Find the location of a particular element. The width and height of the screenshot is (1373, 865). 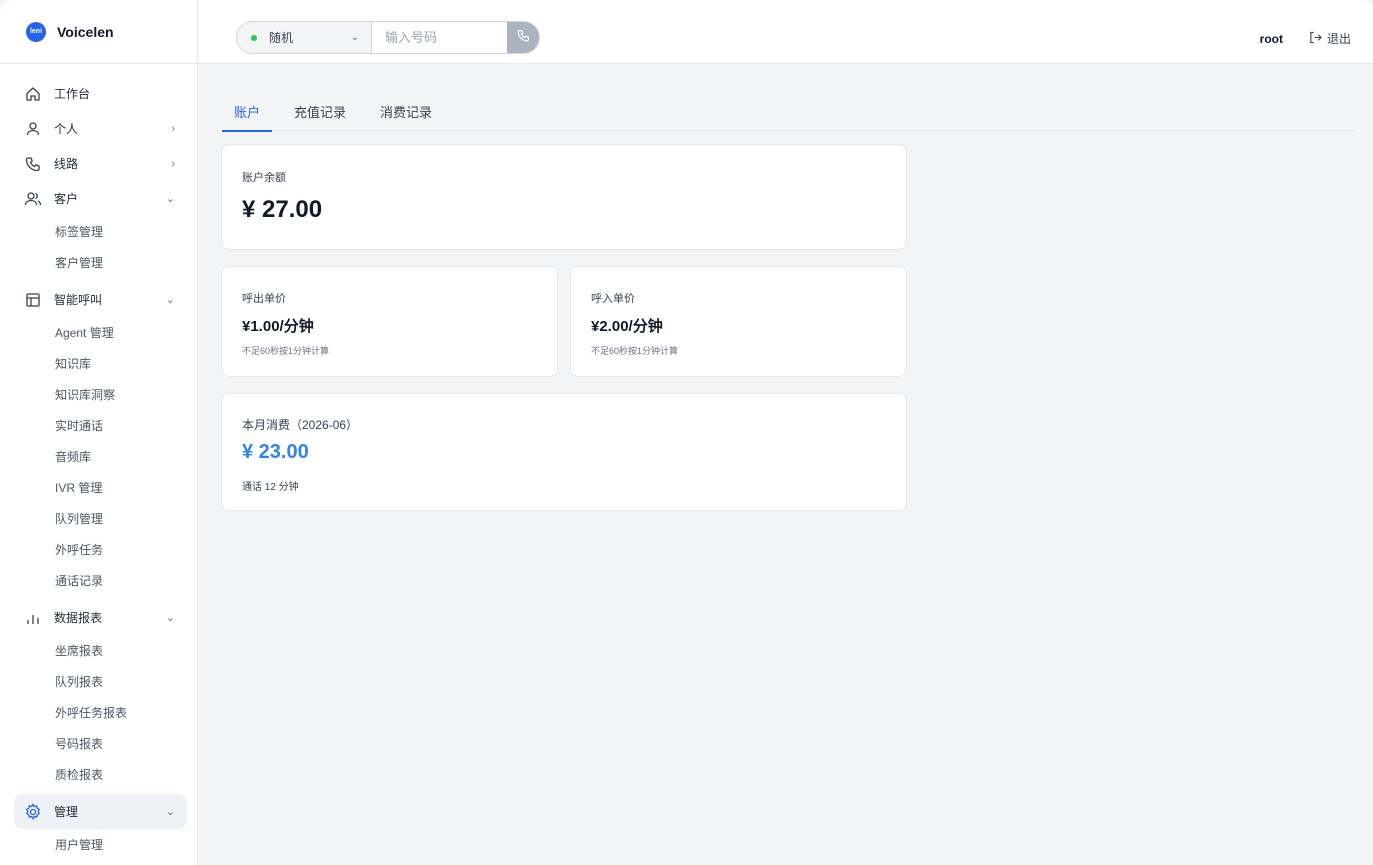

inbound-price-value: ¥2.00/分钟 is located at coordinates (627, 326).